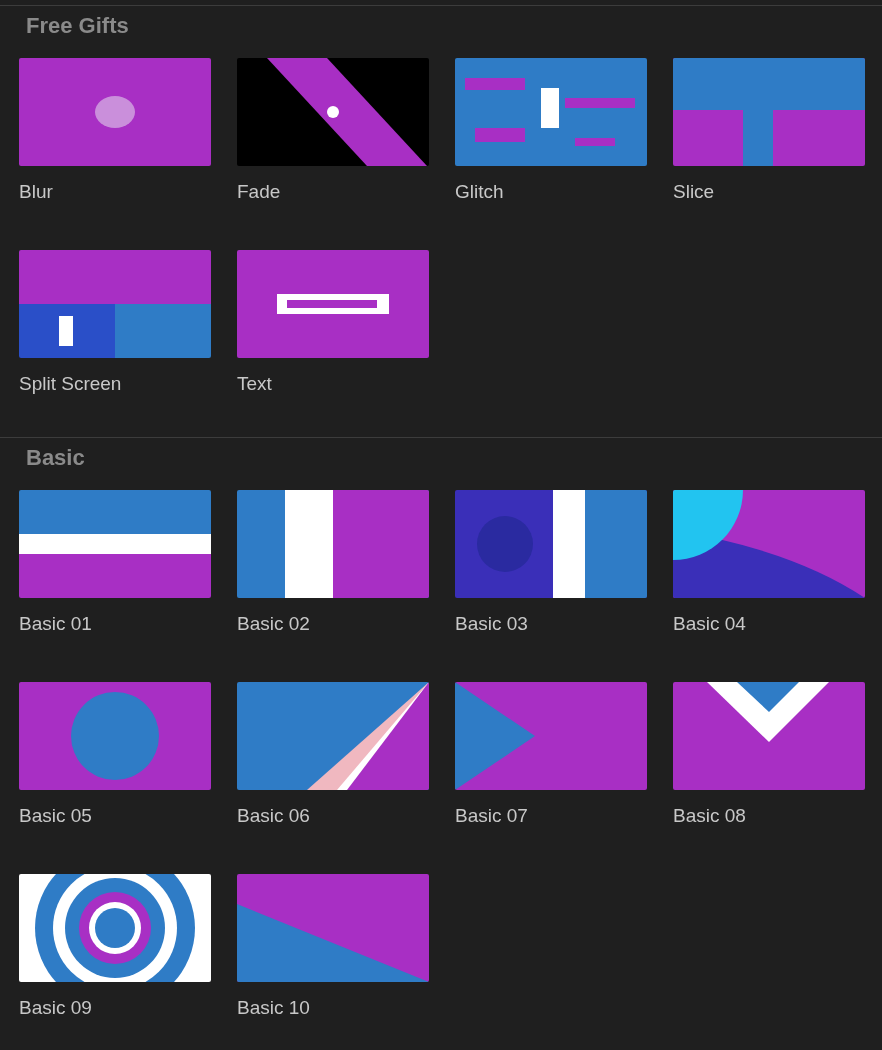  What do you see at coordinates (491, 624) in the screenshot?
I see `transition-label: Basic 03` at bounding box center [491, 624].